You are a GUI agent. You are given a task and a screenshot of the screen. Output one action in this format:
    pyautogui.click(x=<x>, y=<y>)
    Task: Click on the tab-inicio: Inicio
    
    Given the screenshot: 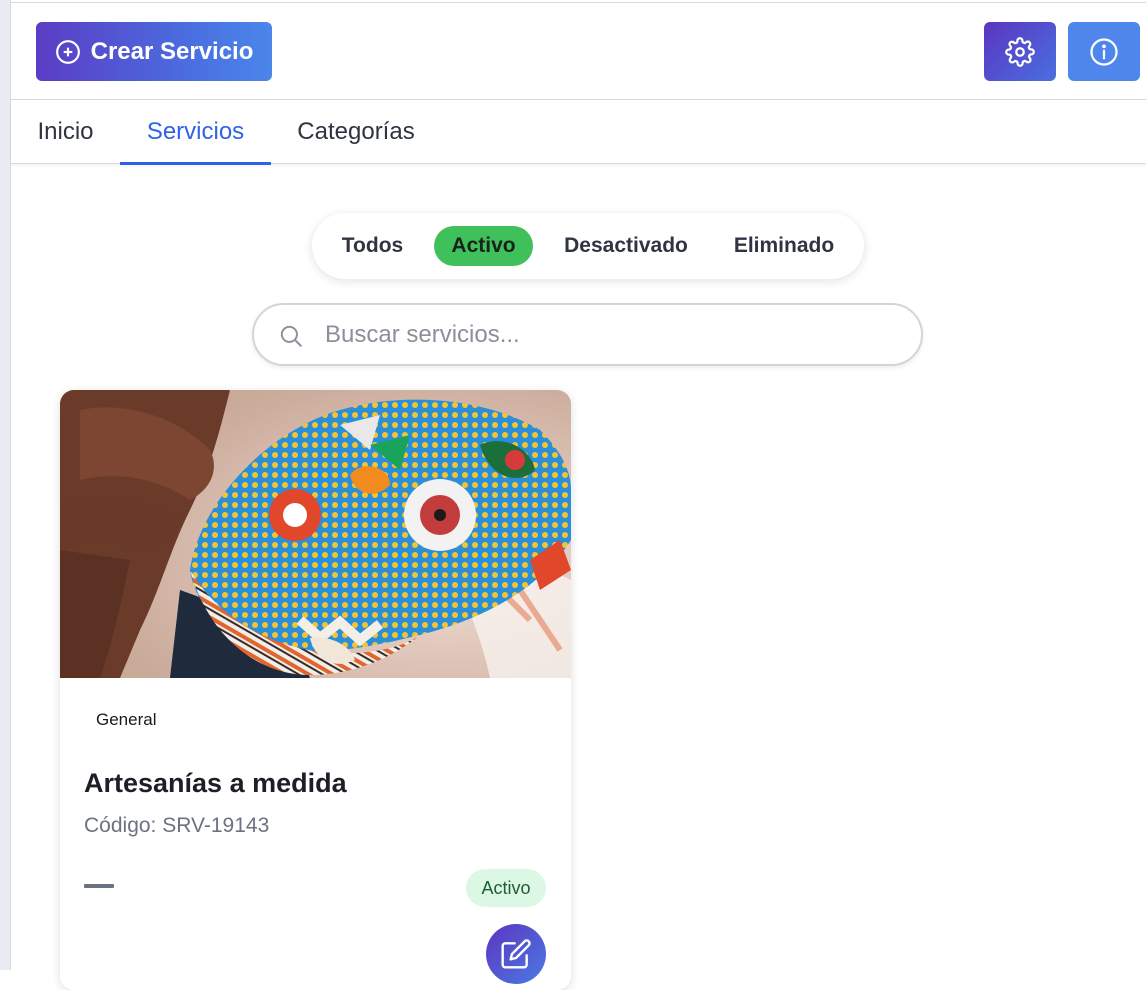 What is the action you would take?
    pyautogui.click(x=65, y=132)
    